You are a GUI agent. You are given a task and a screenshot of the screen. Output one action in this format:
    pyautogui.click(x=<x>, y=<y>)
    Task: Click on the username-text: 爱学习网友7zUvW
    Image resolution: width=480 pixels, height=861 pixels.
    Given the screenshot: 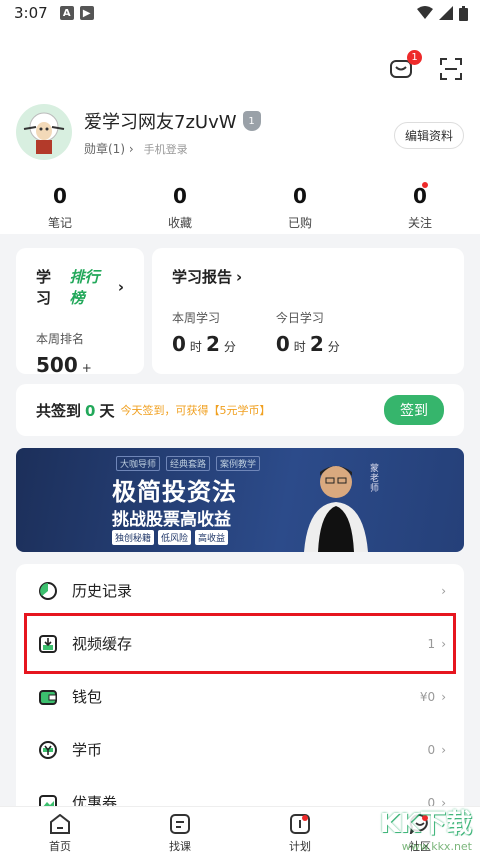 What is the action you would take?
    pyautogui.click(x=160, y=122)
    